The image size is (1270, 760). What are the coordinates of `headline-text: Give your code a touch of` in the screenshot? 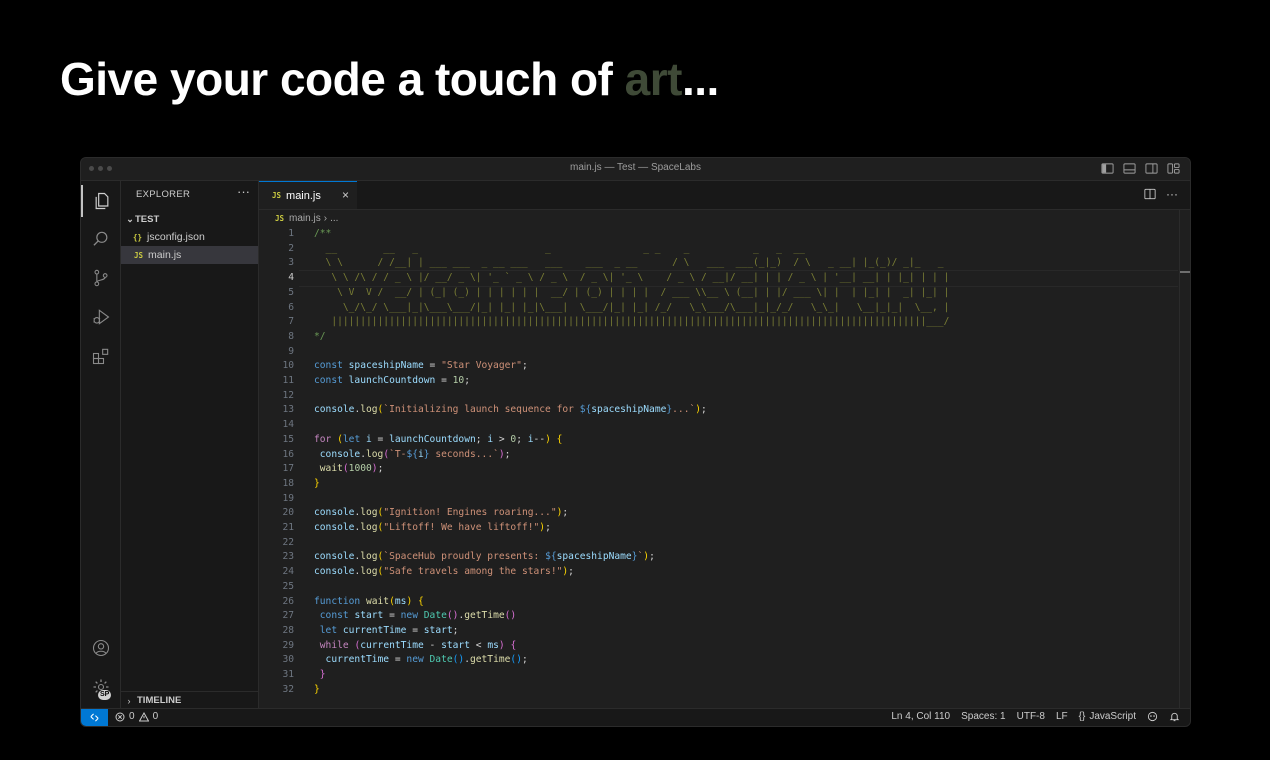 It's located at (342, 79).